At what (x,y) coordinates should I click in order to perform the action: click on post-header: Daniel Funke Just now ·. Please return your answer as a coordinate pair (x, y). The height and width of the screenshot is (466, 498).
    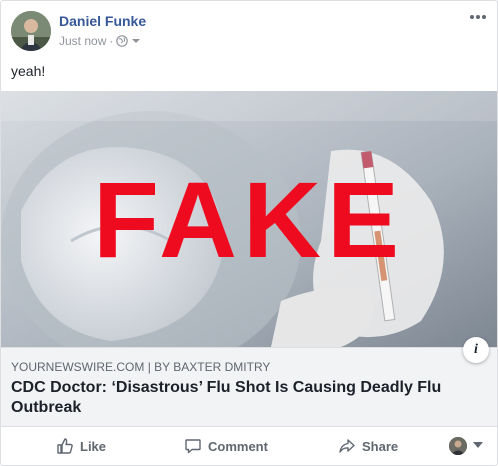
    Looking at the image, I should click on (249, 29).